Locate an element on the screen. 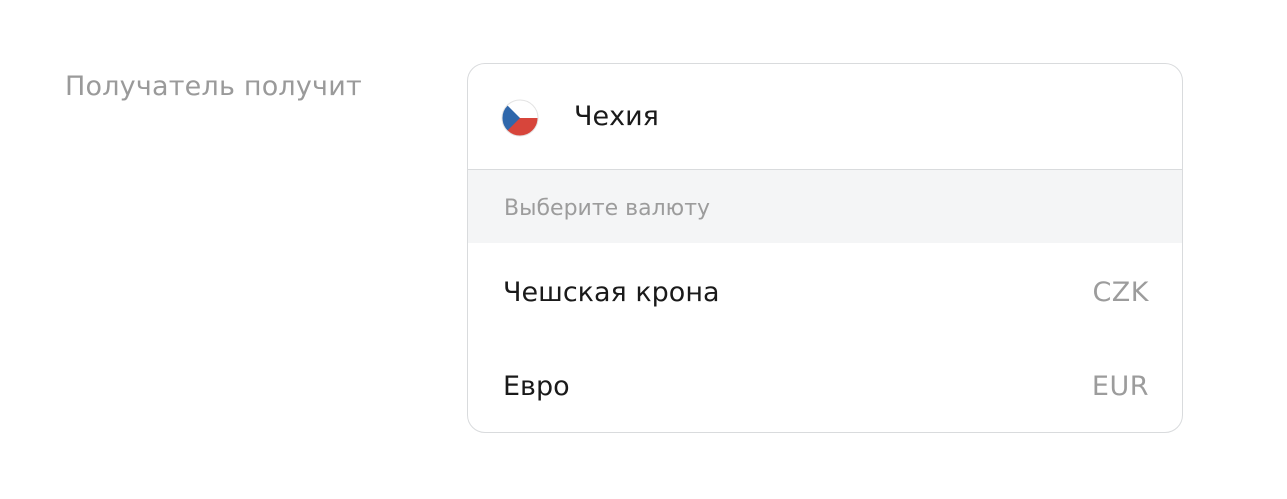 Image resolution: width=1287 pixels, height=499 pixels. czech-flag-icon is located at coordinates (520, 118).